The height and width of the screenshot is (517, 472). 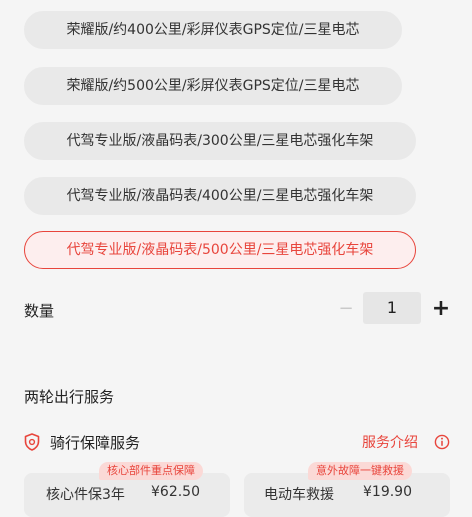 I want to click on service-card-name: 核心件保3年, so click(x=85, y=495).